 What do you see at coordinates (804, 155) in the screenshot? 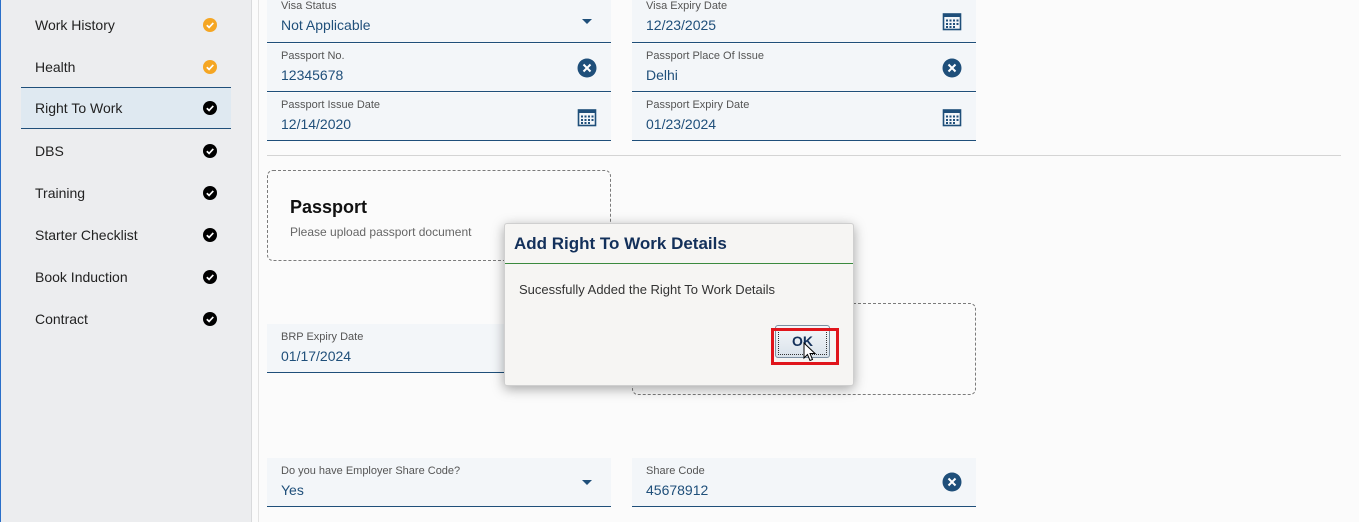
I see `section-divider` at bounding box center [804, 155].